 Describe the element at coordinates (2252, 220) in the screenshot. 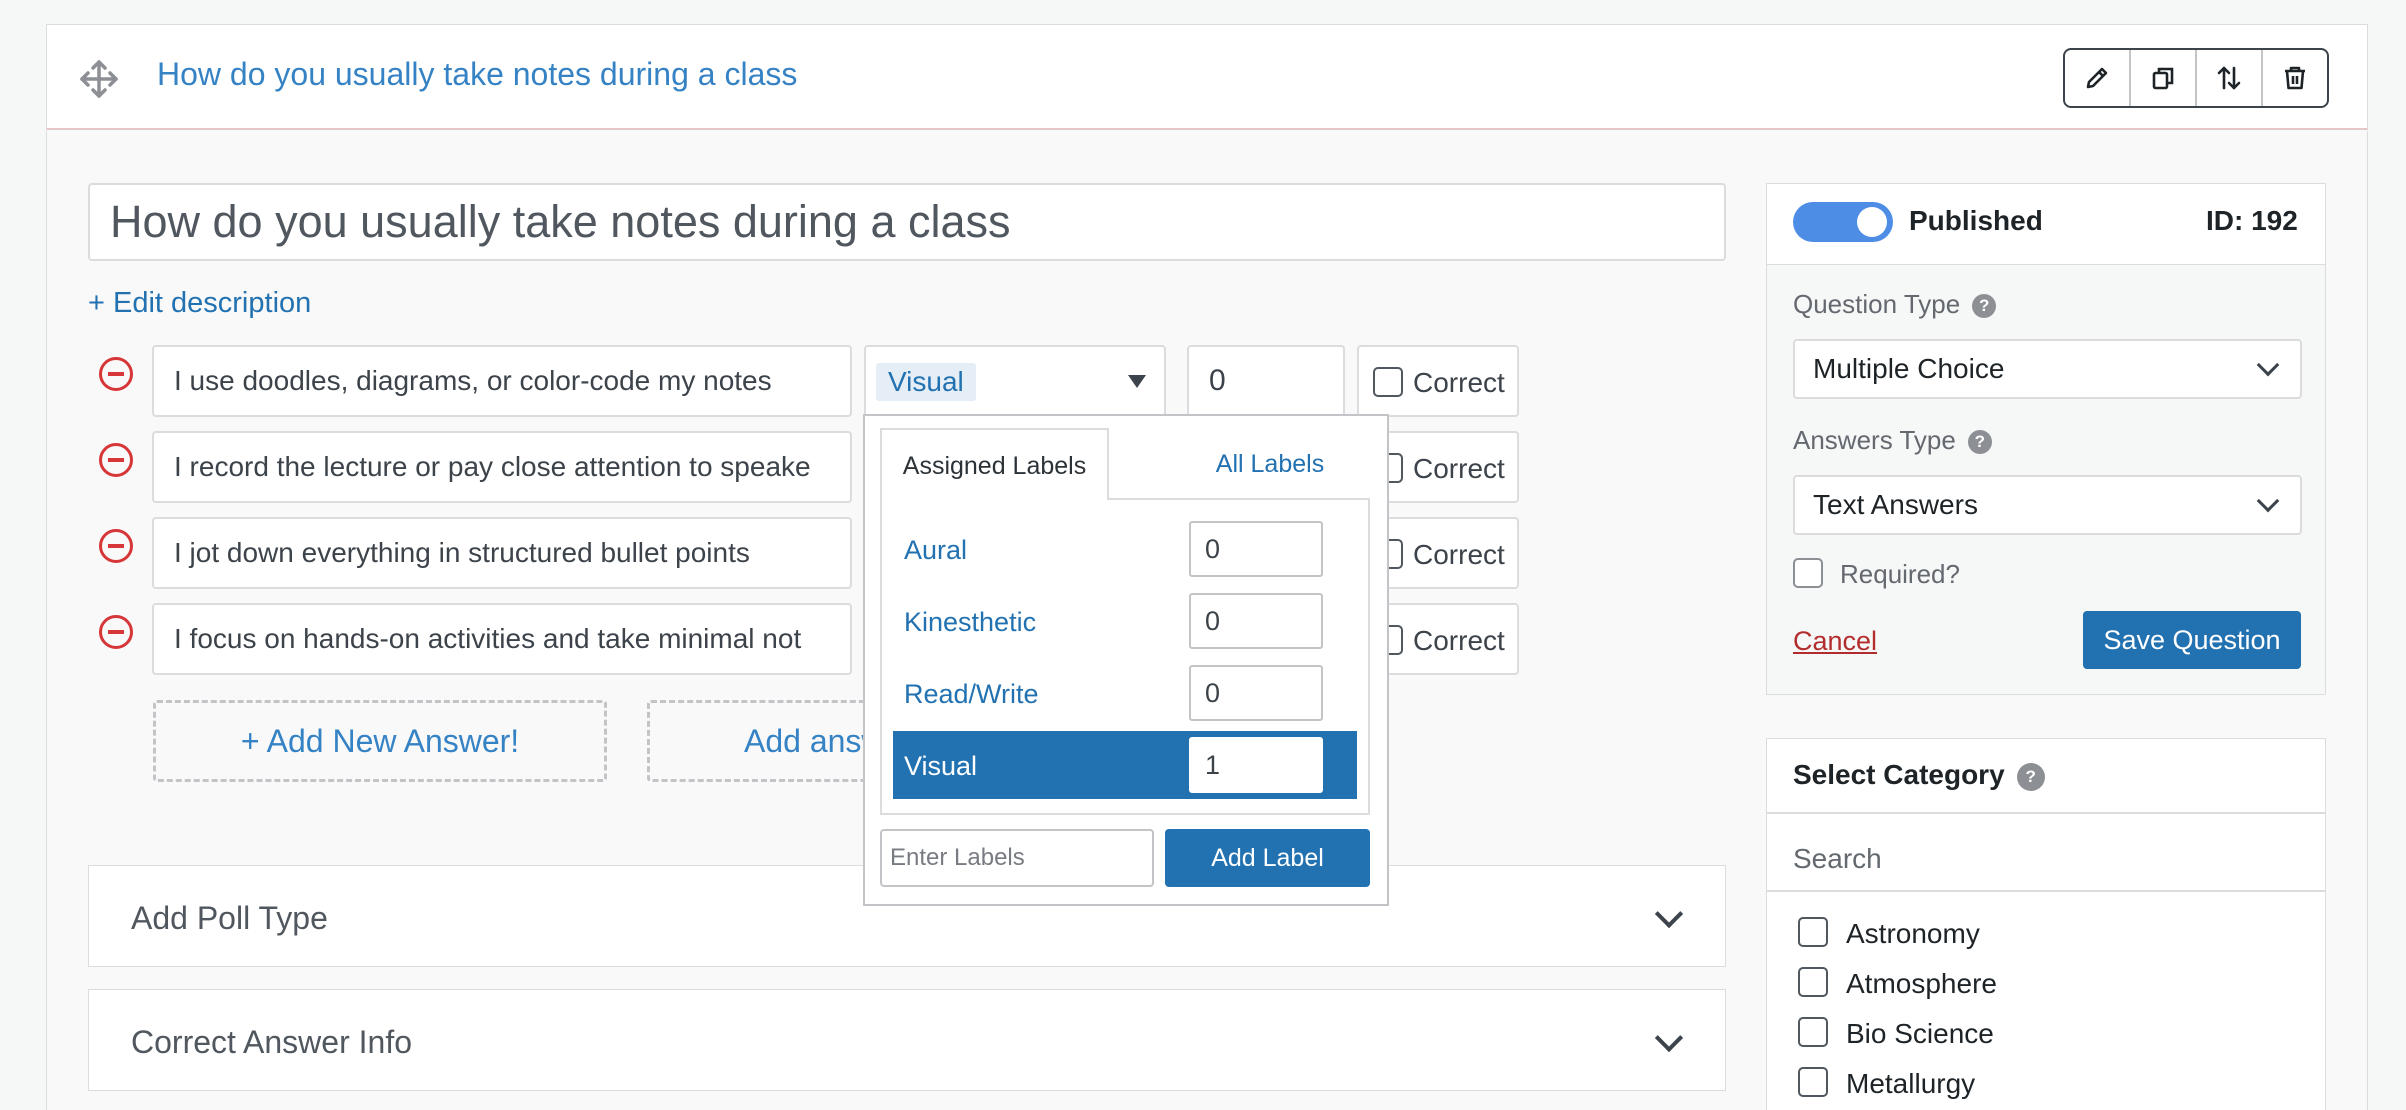

I see `question-id: ID: 192` at that location.